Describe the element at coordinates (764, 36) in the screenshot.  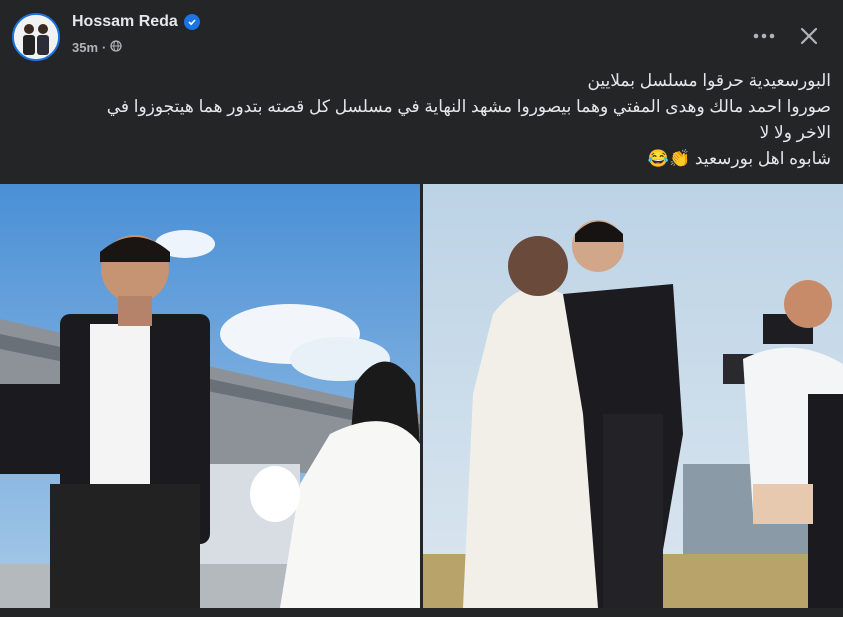
I see `more-options-icon` at that location.